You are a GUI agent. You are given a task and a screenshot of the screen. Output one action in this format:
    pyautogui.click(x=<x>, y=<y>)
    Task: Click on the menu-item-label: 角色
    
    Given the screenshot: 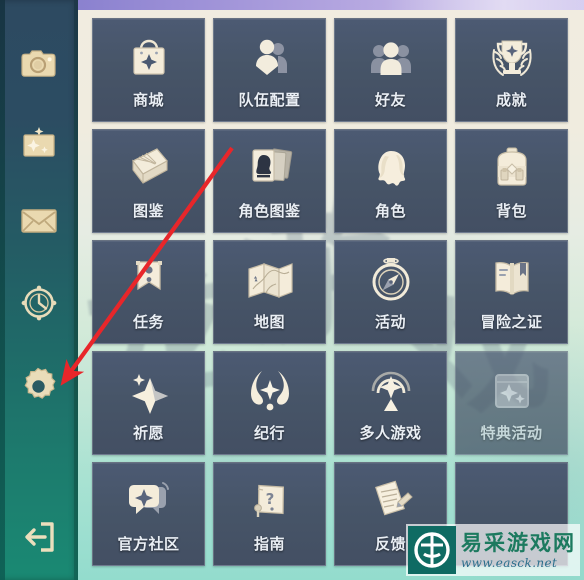 What is the action you would take?
    pyautogui.click(x=390, y=211)
    